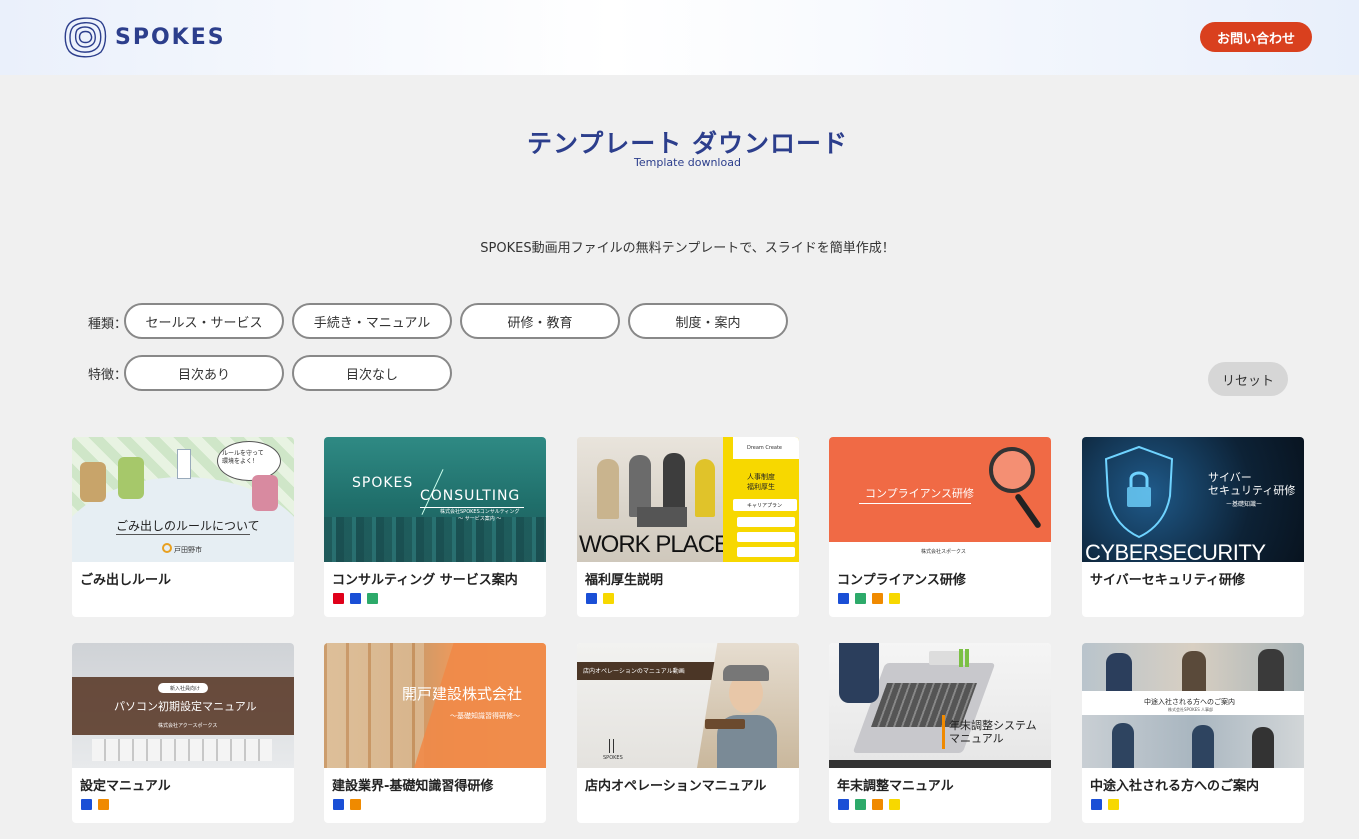 Image resolution: width=1359 pixels, height=839 pixels. Describe the element at coordinates (688, 705) in the screenshot. I see `card-thumbnail: 店内オペレーションのマニュアル動画 SPOKES` at that location.